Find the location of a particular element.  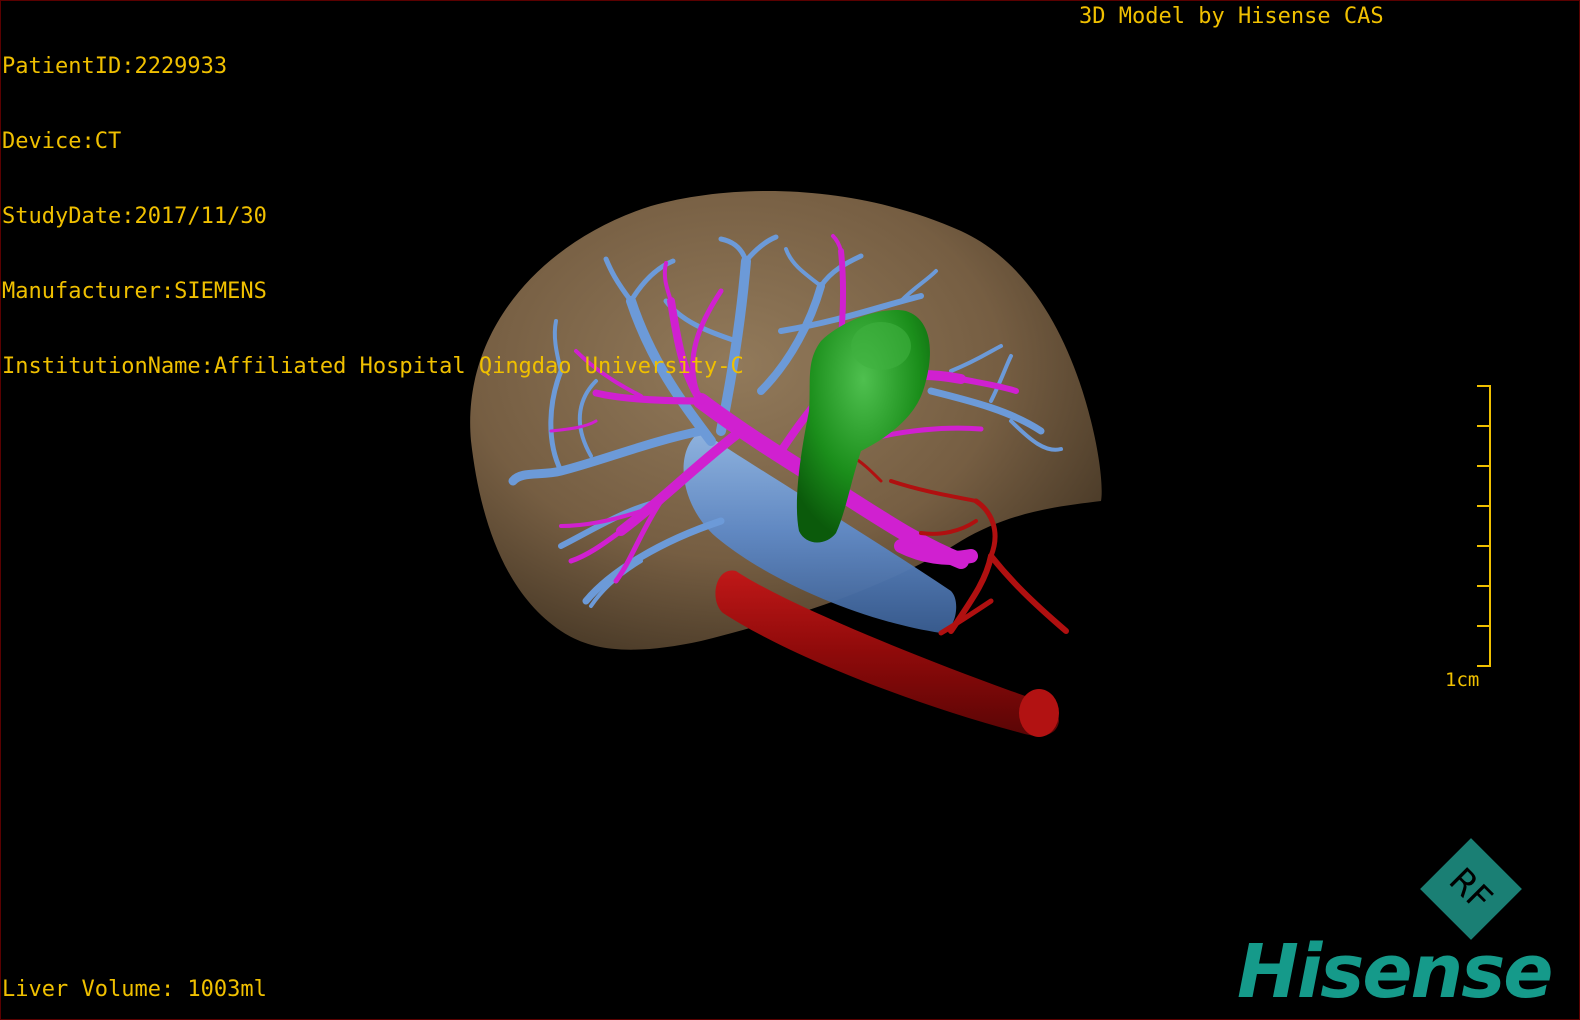

manufacturer-text: Manufacturer:SIEMENS is located at coordinates (134, 291).